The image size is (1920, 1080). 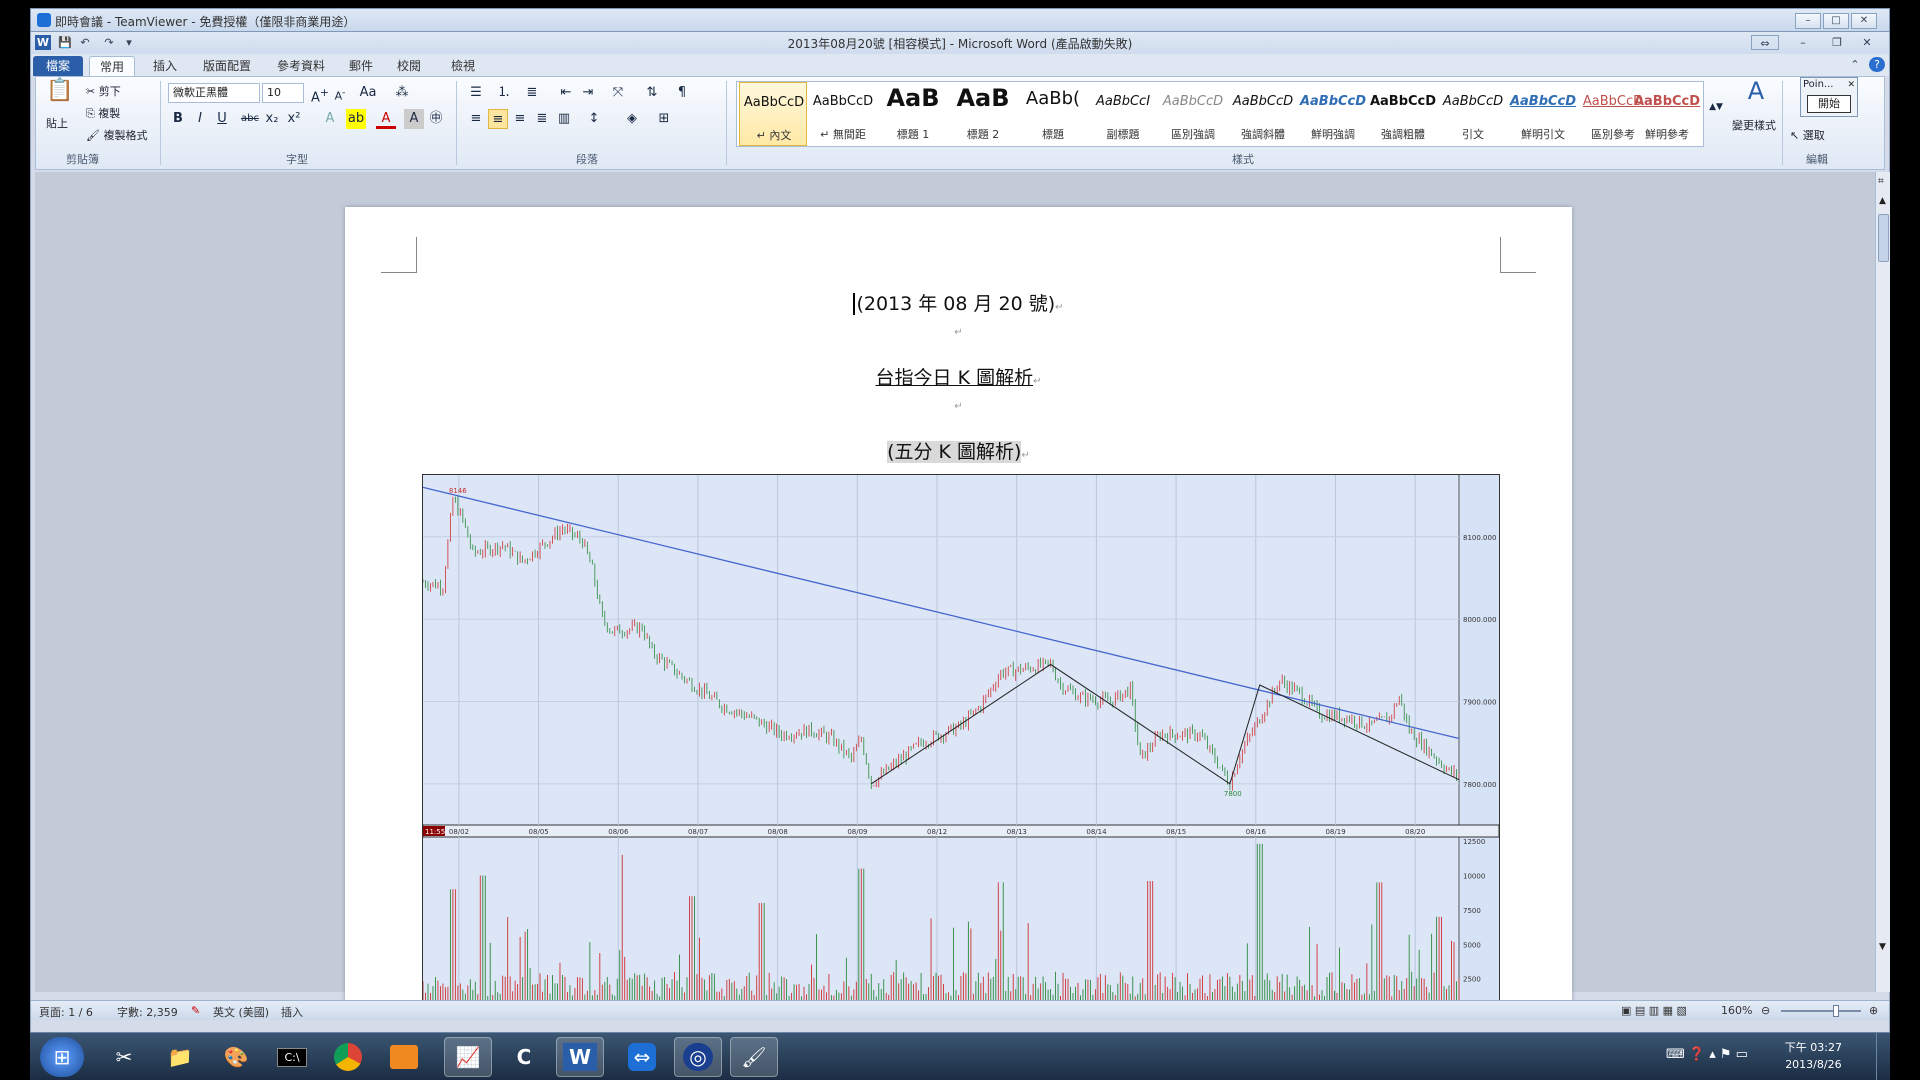 I want to click on change-styles-button: 變更樣式, so click(x=1754, y=125).